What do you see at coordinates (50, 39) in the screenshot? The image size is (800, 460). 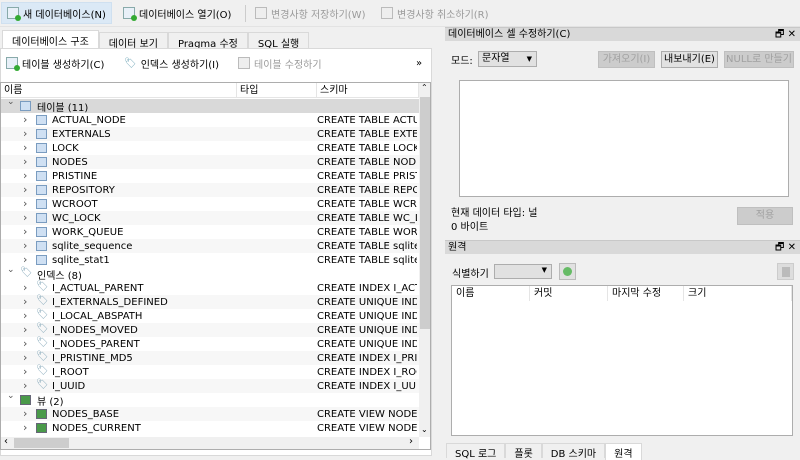 I see `tab-0: 데이터베이스 구조` at bounding box center [50, 39].